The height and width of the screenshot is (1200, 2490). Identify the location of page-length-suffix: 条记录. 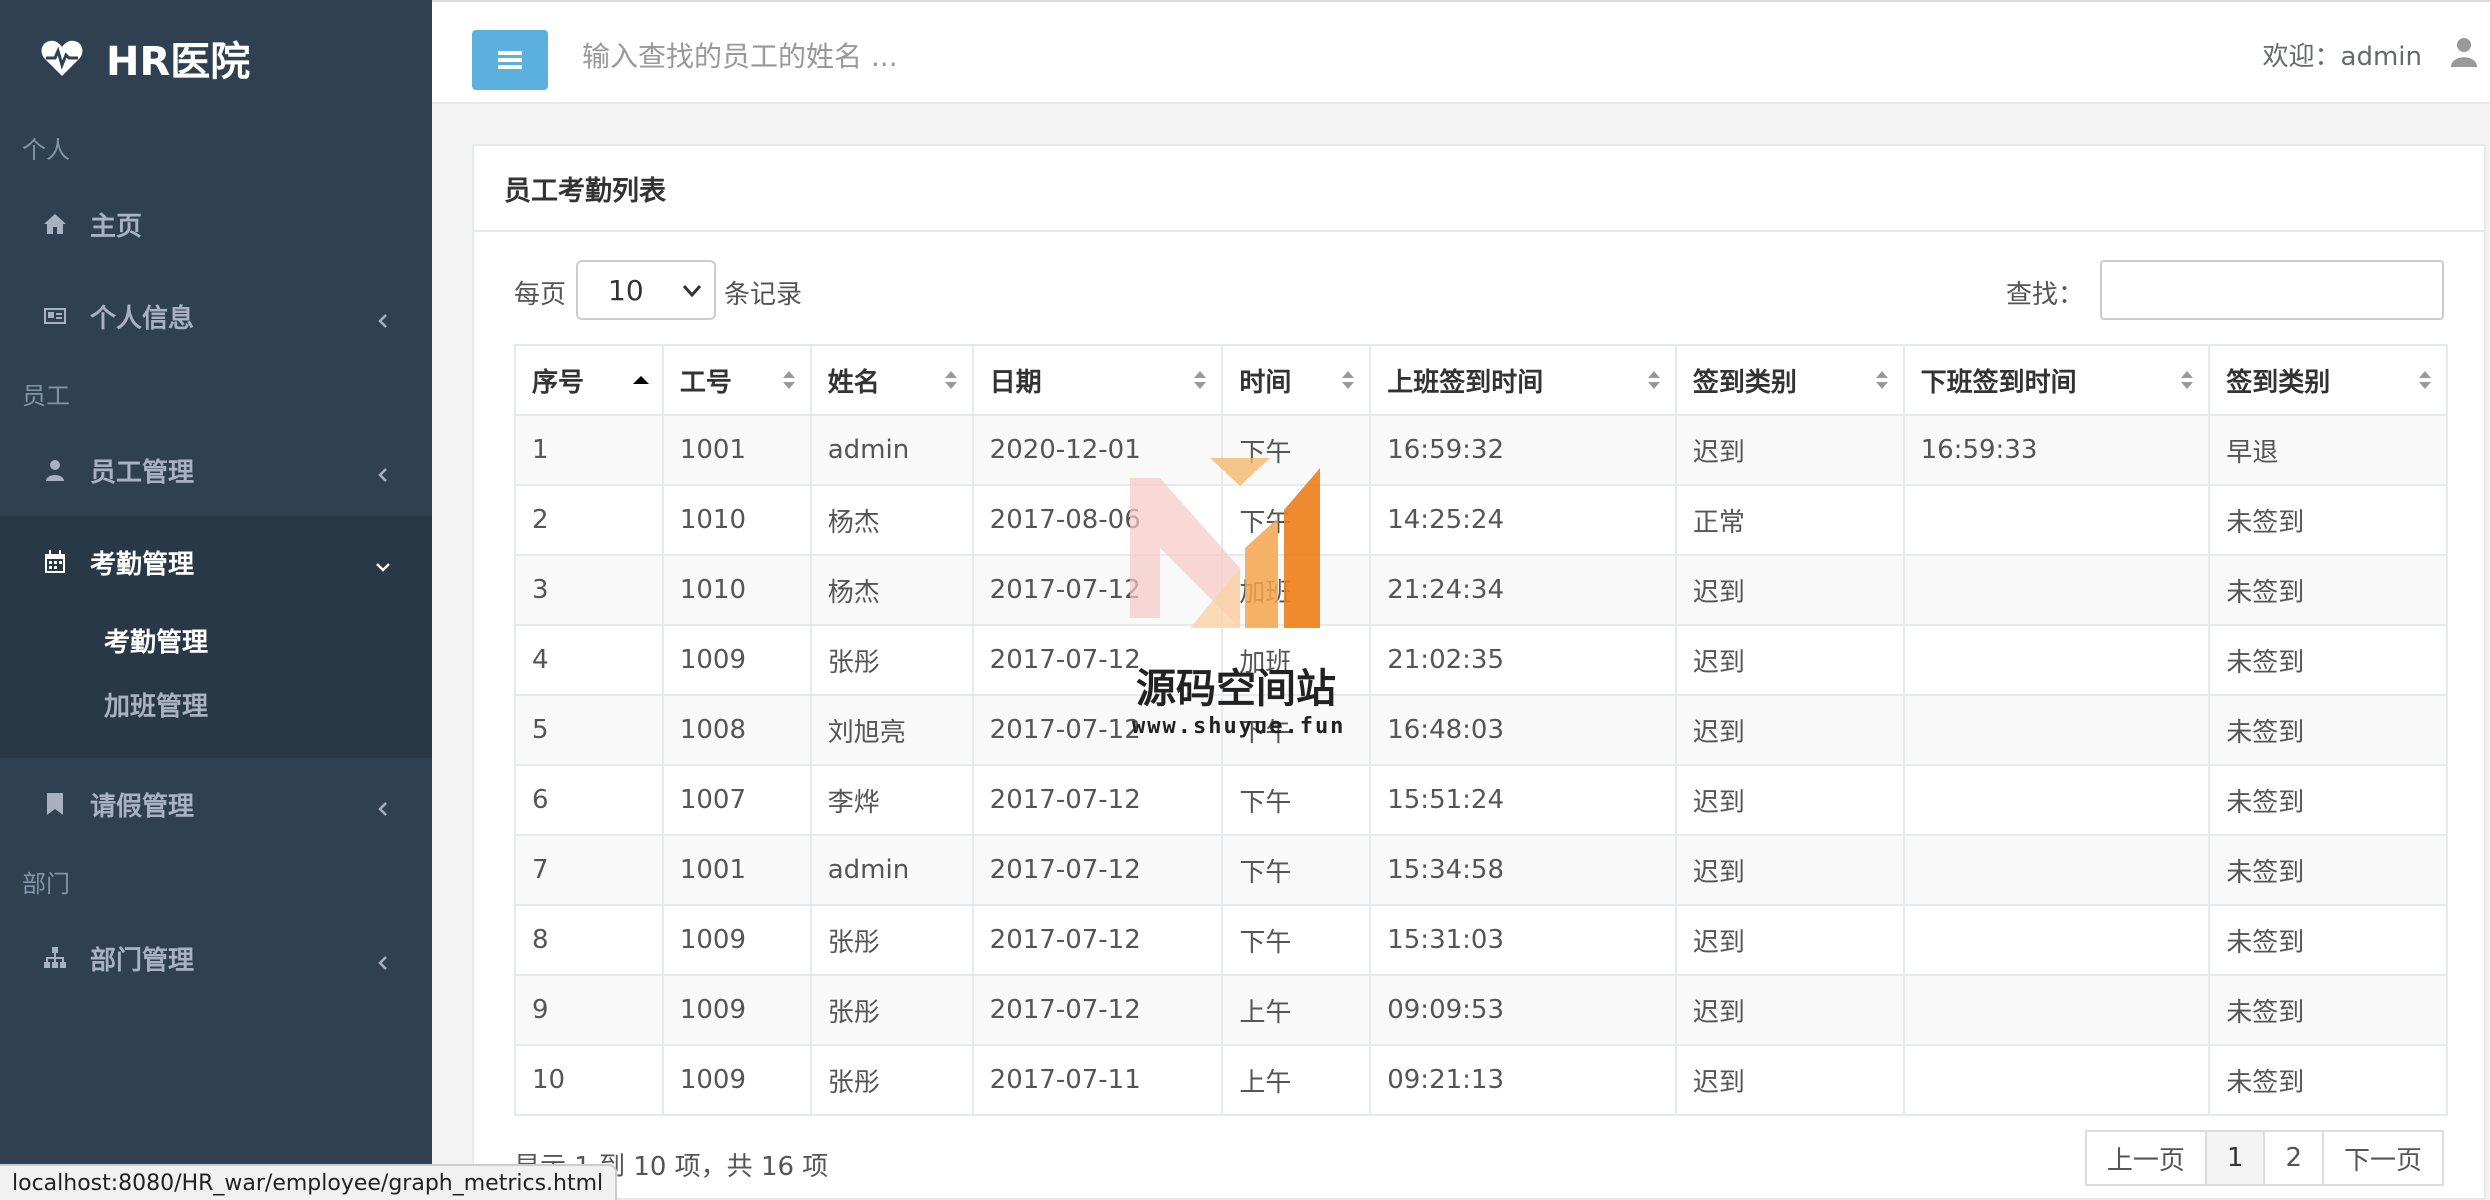
(763, 295).